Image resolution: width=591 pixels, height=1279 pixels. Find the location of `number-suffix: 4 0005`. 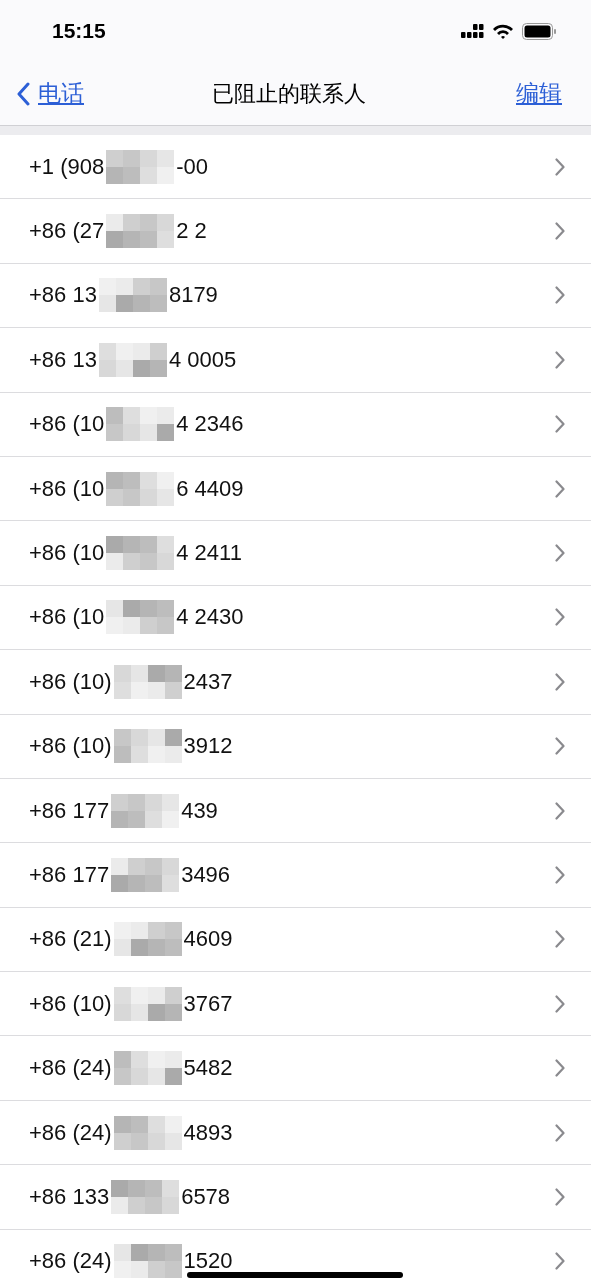

number-suffix: 4 0005 is located at coordinates (202, 359).